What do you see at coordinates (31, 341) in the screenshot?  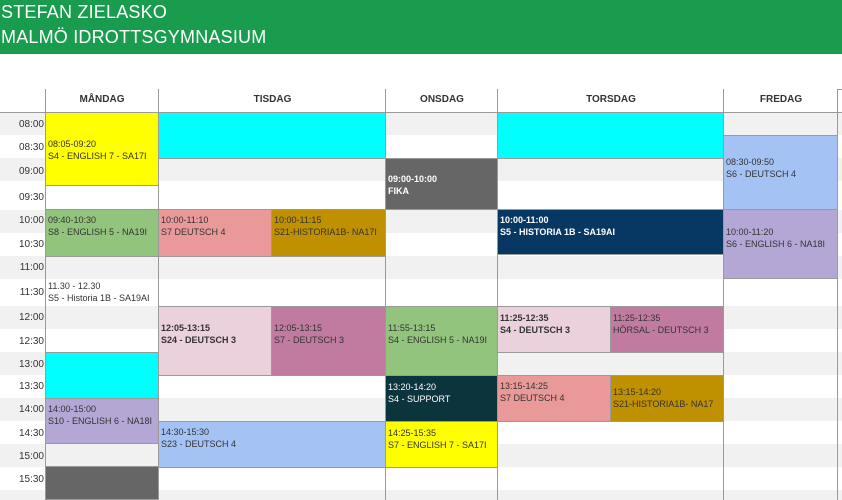 I see `time-label: 12:30` at bounding box center [31, 341].